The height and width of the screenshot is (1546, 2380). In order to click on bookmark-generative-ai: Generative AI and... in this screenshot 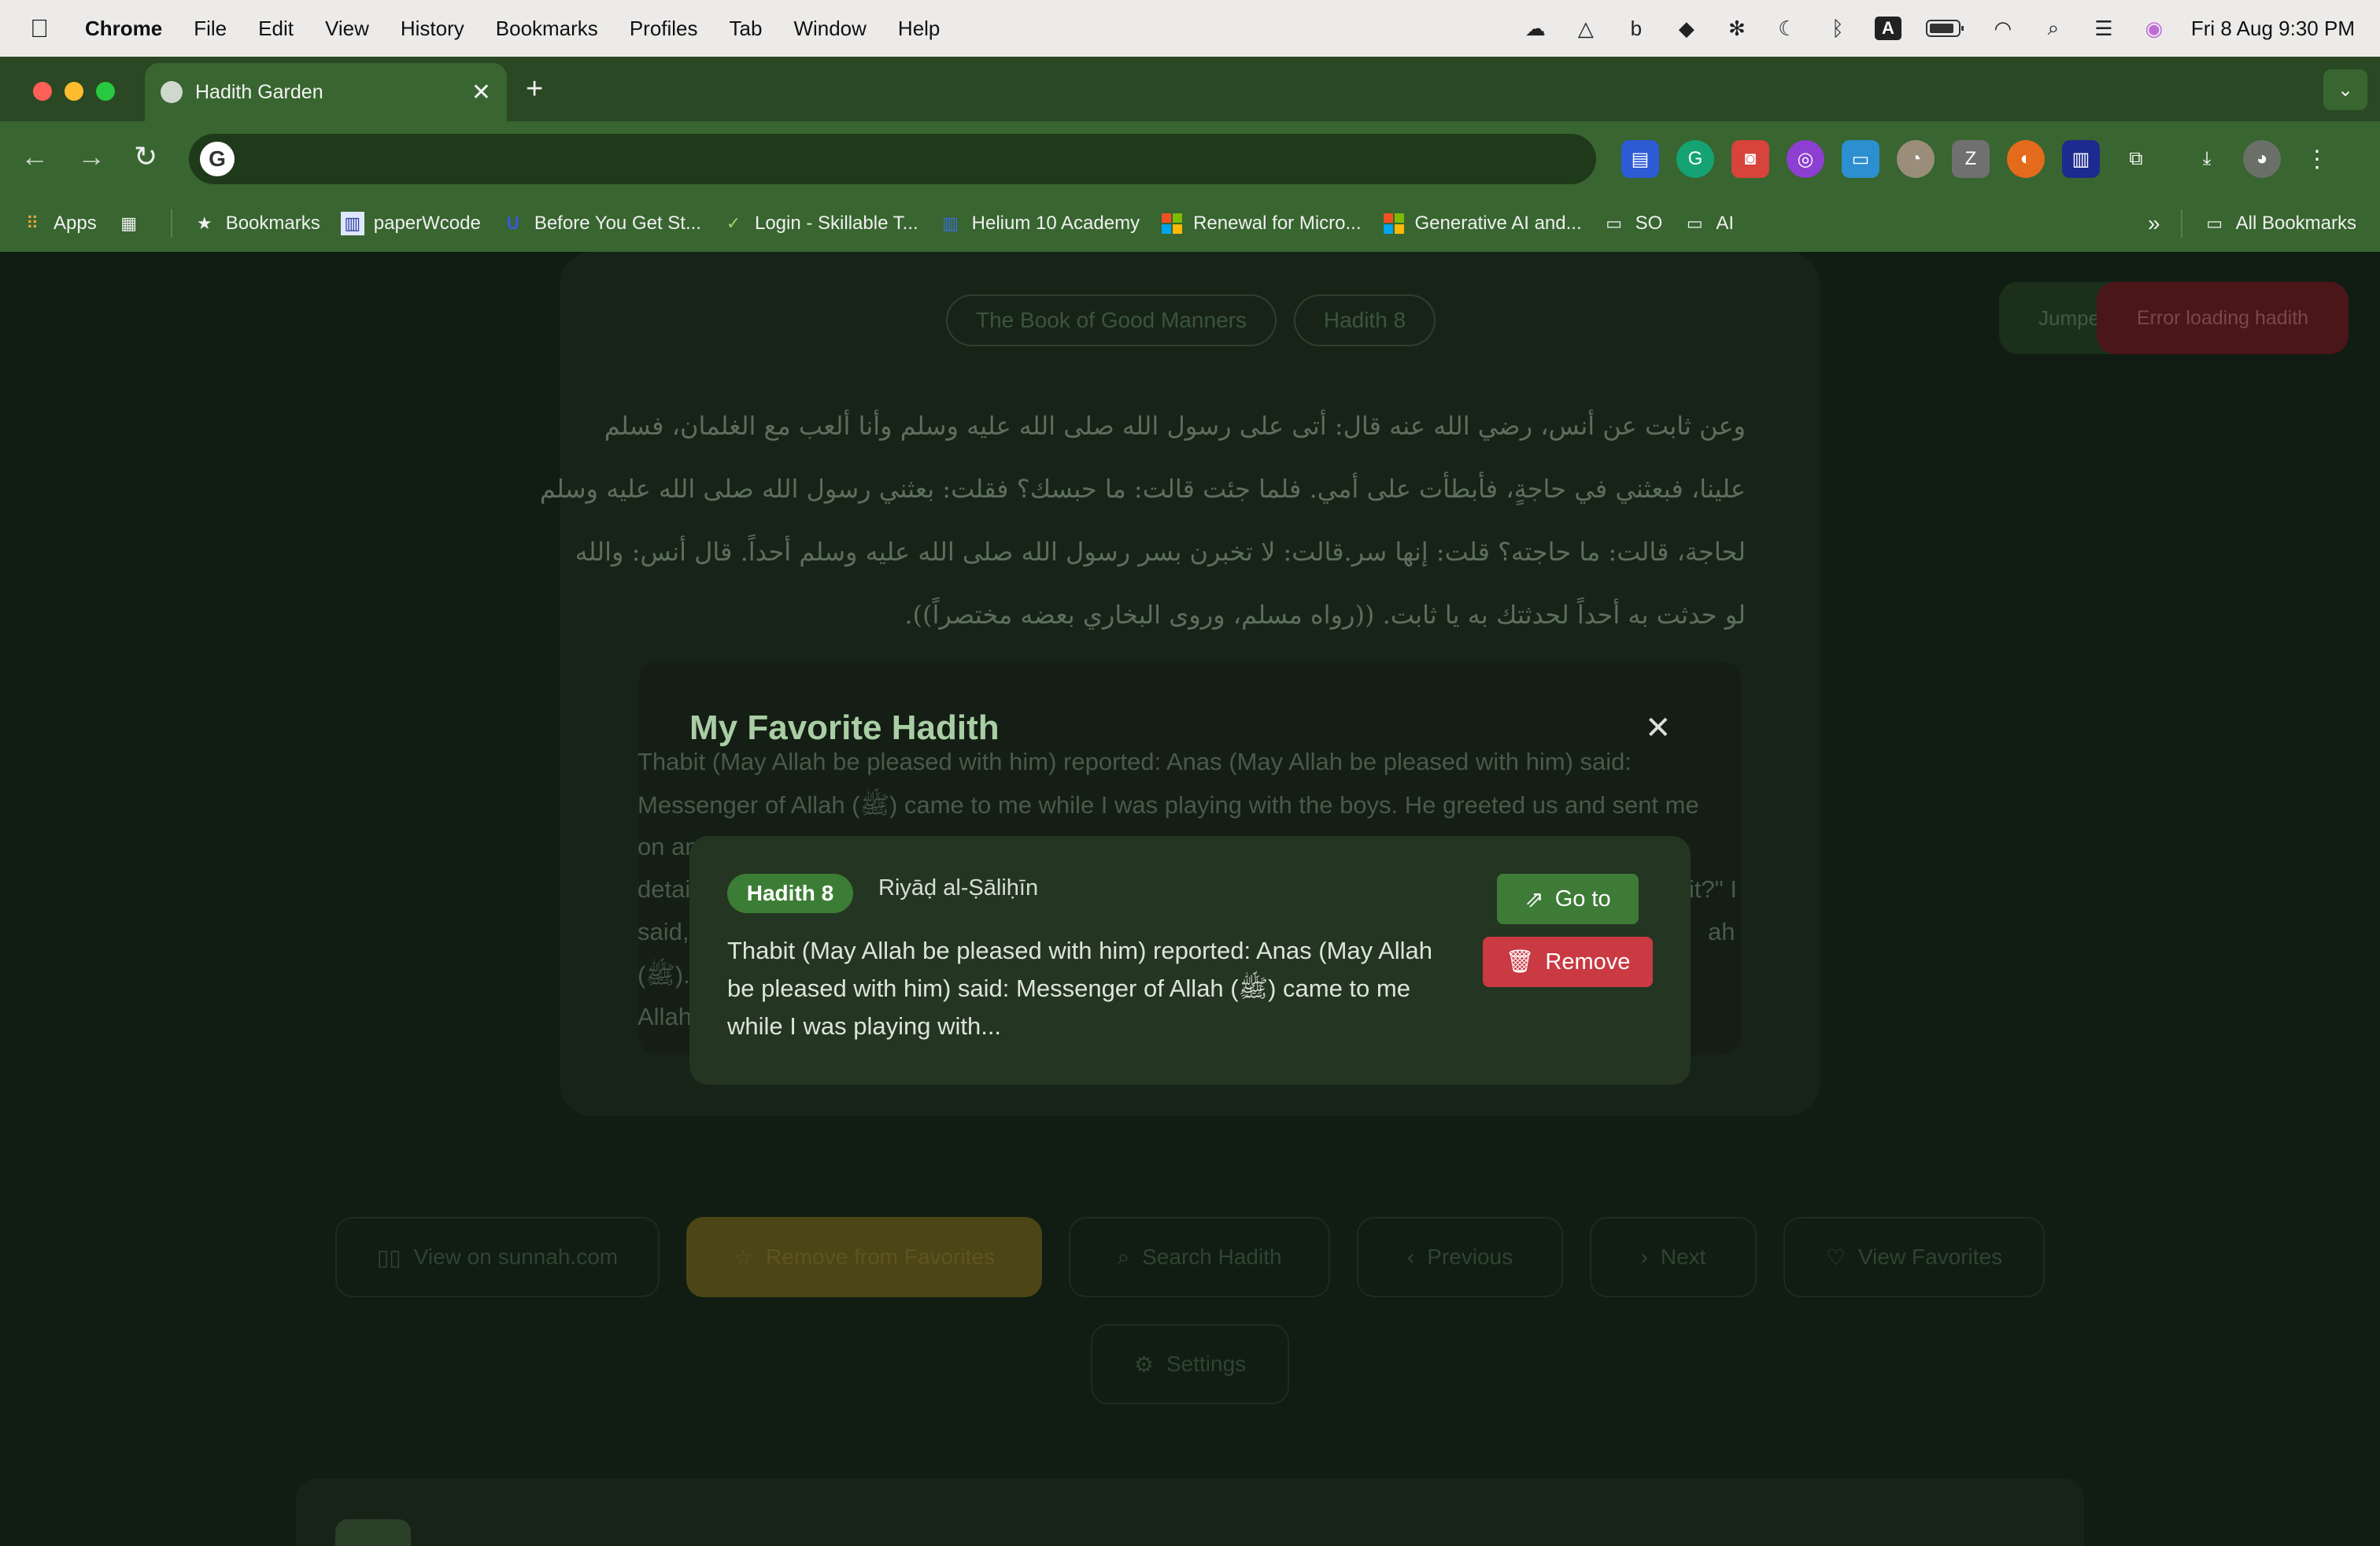, I will do `click(1482, 224)`.